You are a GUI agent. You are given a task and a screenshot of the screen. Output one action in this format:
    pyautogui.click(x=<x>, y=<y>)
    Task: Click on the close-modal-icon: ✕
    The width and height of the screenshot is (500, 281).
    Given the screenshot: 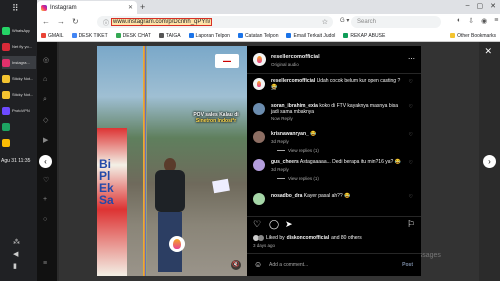 What is the action you would take?
    pyautogui.click(x=488, y=51)
    